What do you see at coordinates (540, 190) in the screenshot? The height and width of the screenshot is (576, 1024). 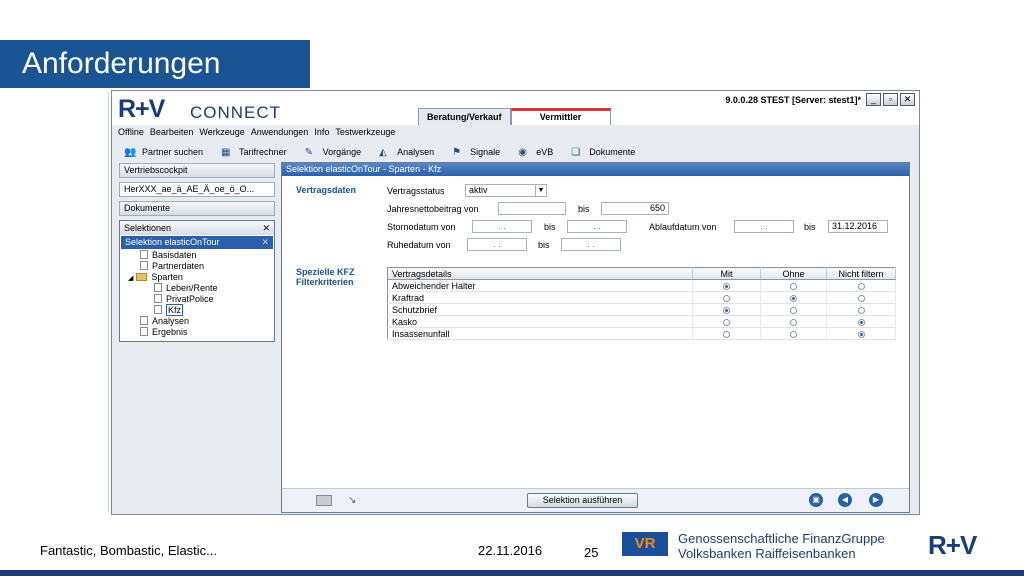 I see `chevron-down-icon: ▼` at bounding box center [540, 190].